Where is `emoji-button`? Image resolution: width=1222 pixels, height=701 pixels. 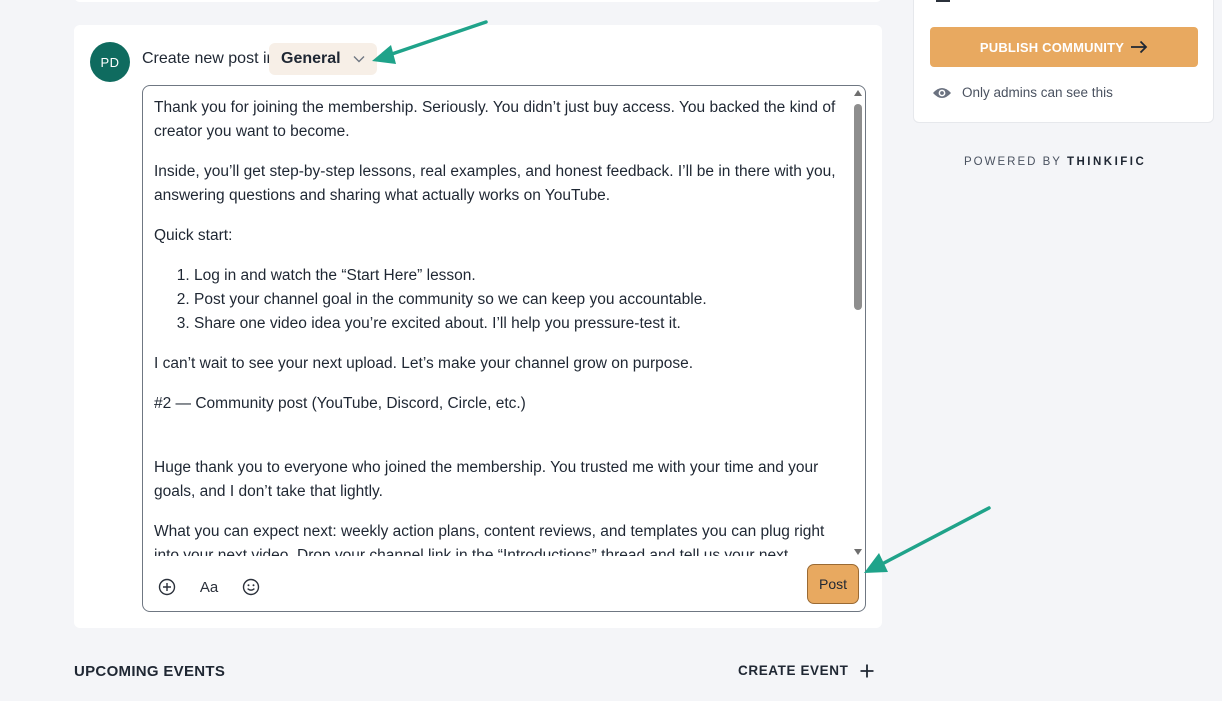 emoji-button is located at coordinates (251, 587).